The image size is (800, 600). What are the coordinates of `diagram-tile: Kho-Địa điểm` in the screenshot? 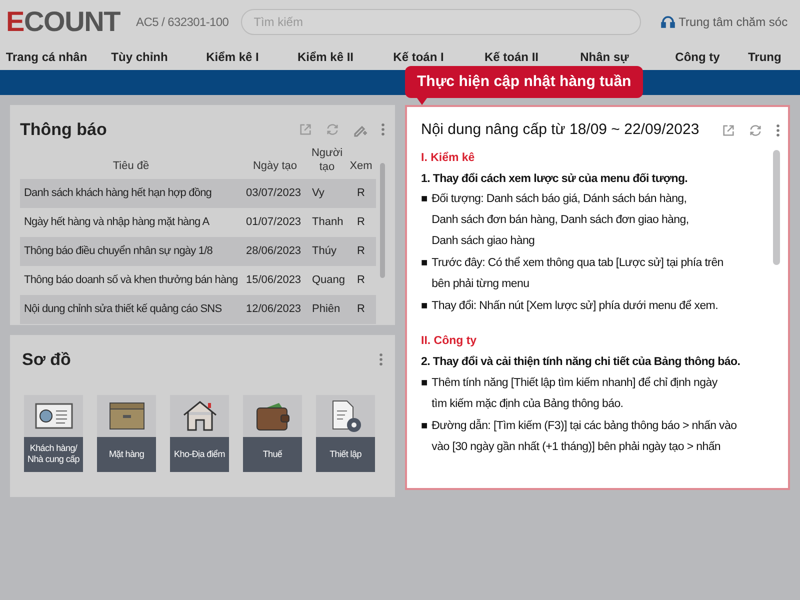 It's located at (199, 433).